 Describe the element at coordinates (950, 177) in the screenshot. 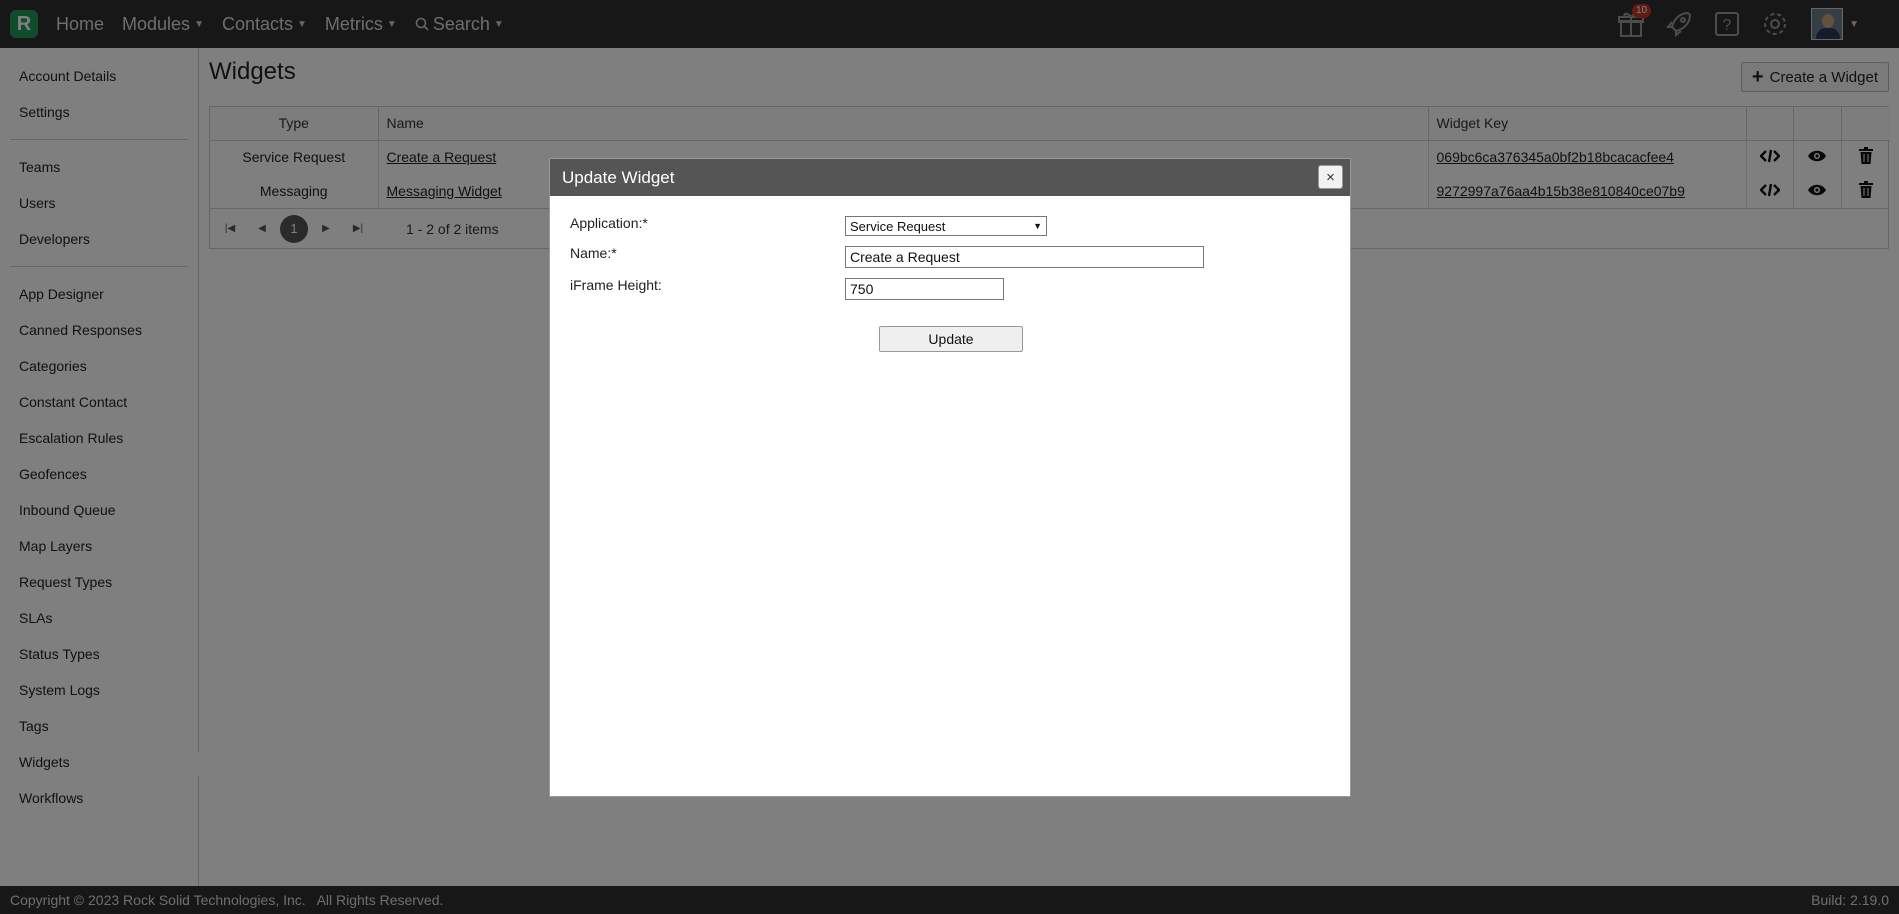

I see `dialog-header: Update Widget ×` at that location.